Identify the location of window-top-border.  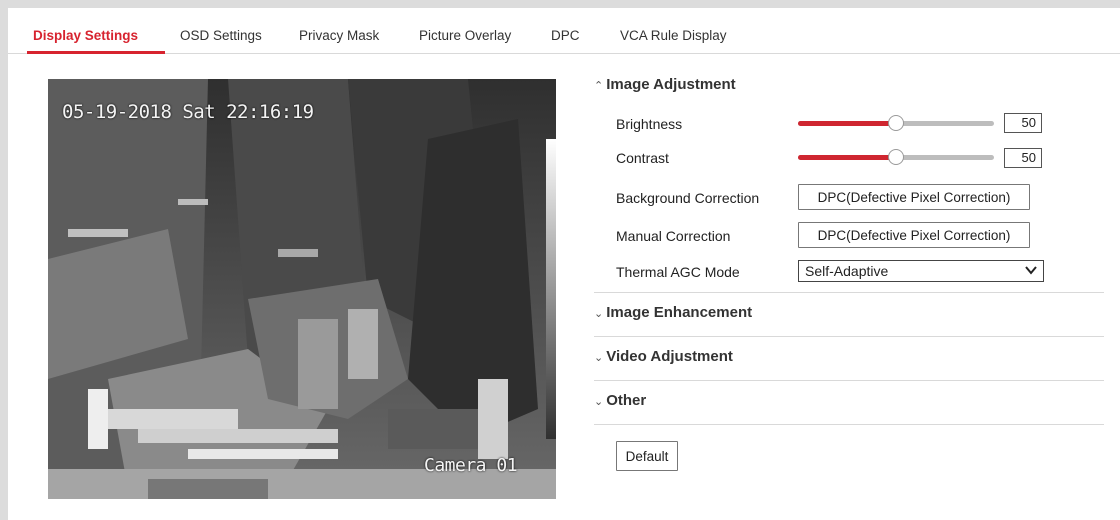
(560, 4).